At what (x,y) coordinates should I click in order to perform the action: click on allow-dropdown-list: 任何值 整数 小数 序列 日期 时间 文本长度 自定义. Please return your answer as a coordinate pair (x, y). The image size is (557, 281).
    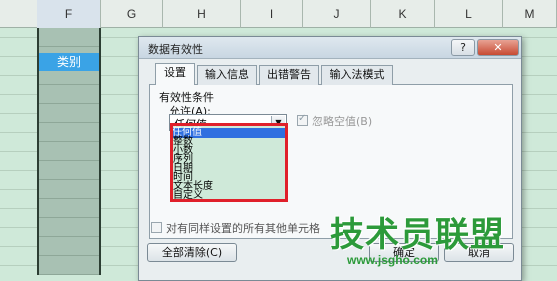
    Looking at the image, I should click on (229, 163).